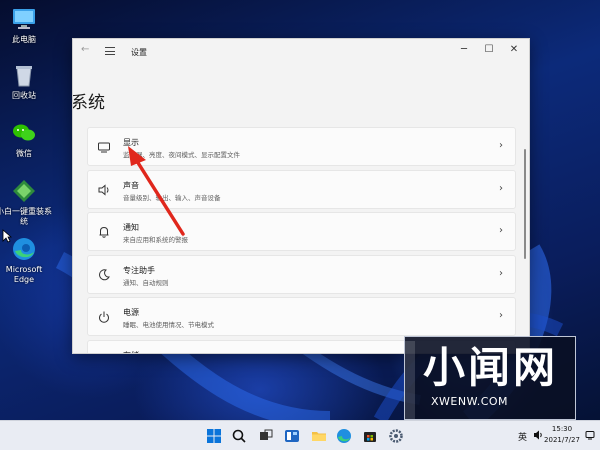 Image resolution: width=600 pixels, height=450 pixels. I want to click on watermark: 小闻网 XWENW.COM, so click(490, 378).